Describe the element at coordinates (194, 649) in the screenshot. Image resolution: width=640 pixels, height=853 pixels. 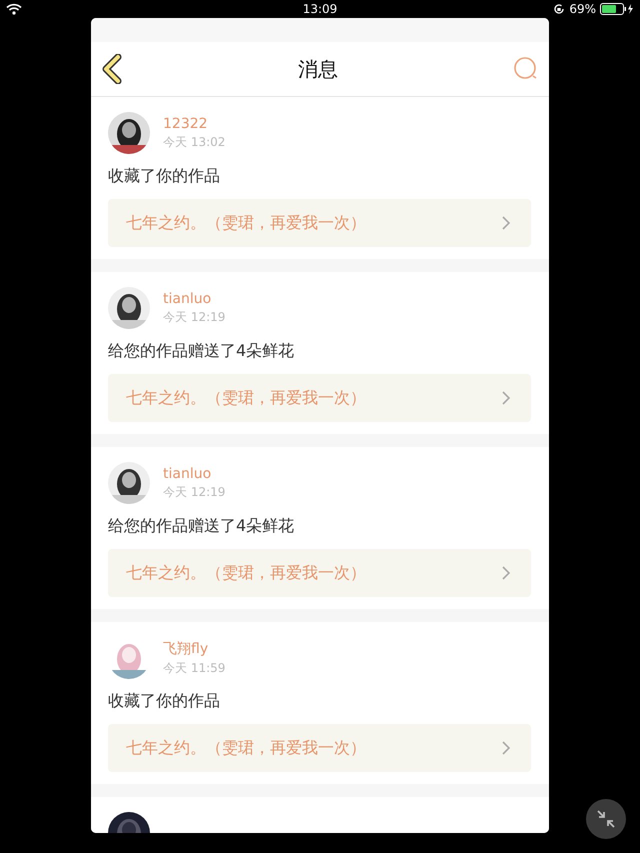
I see `user-name: 飞翔fly` at that location.